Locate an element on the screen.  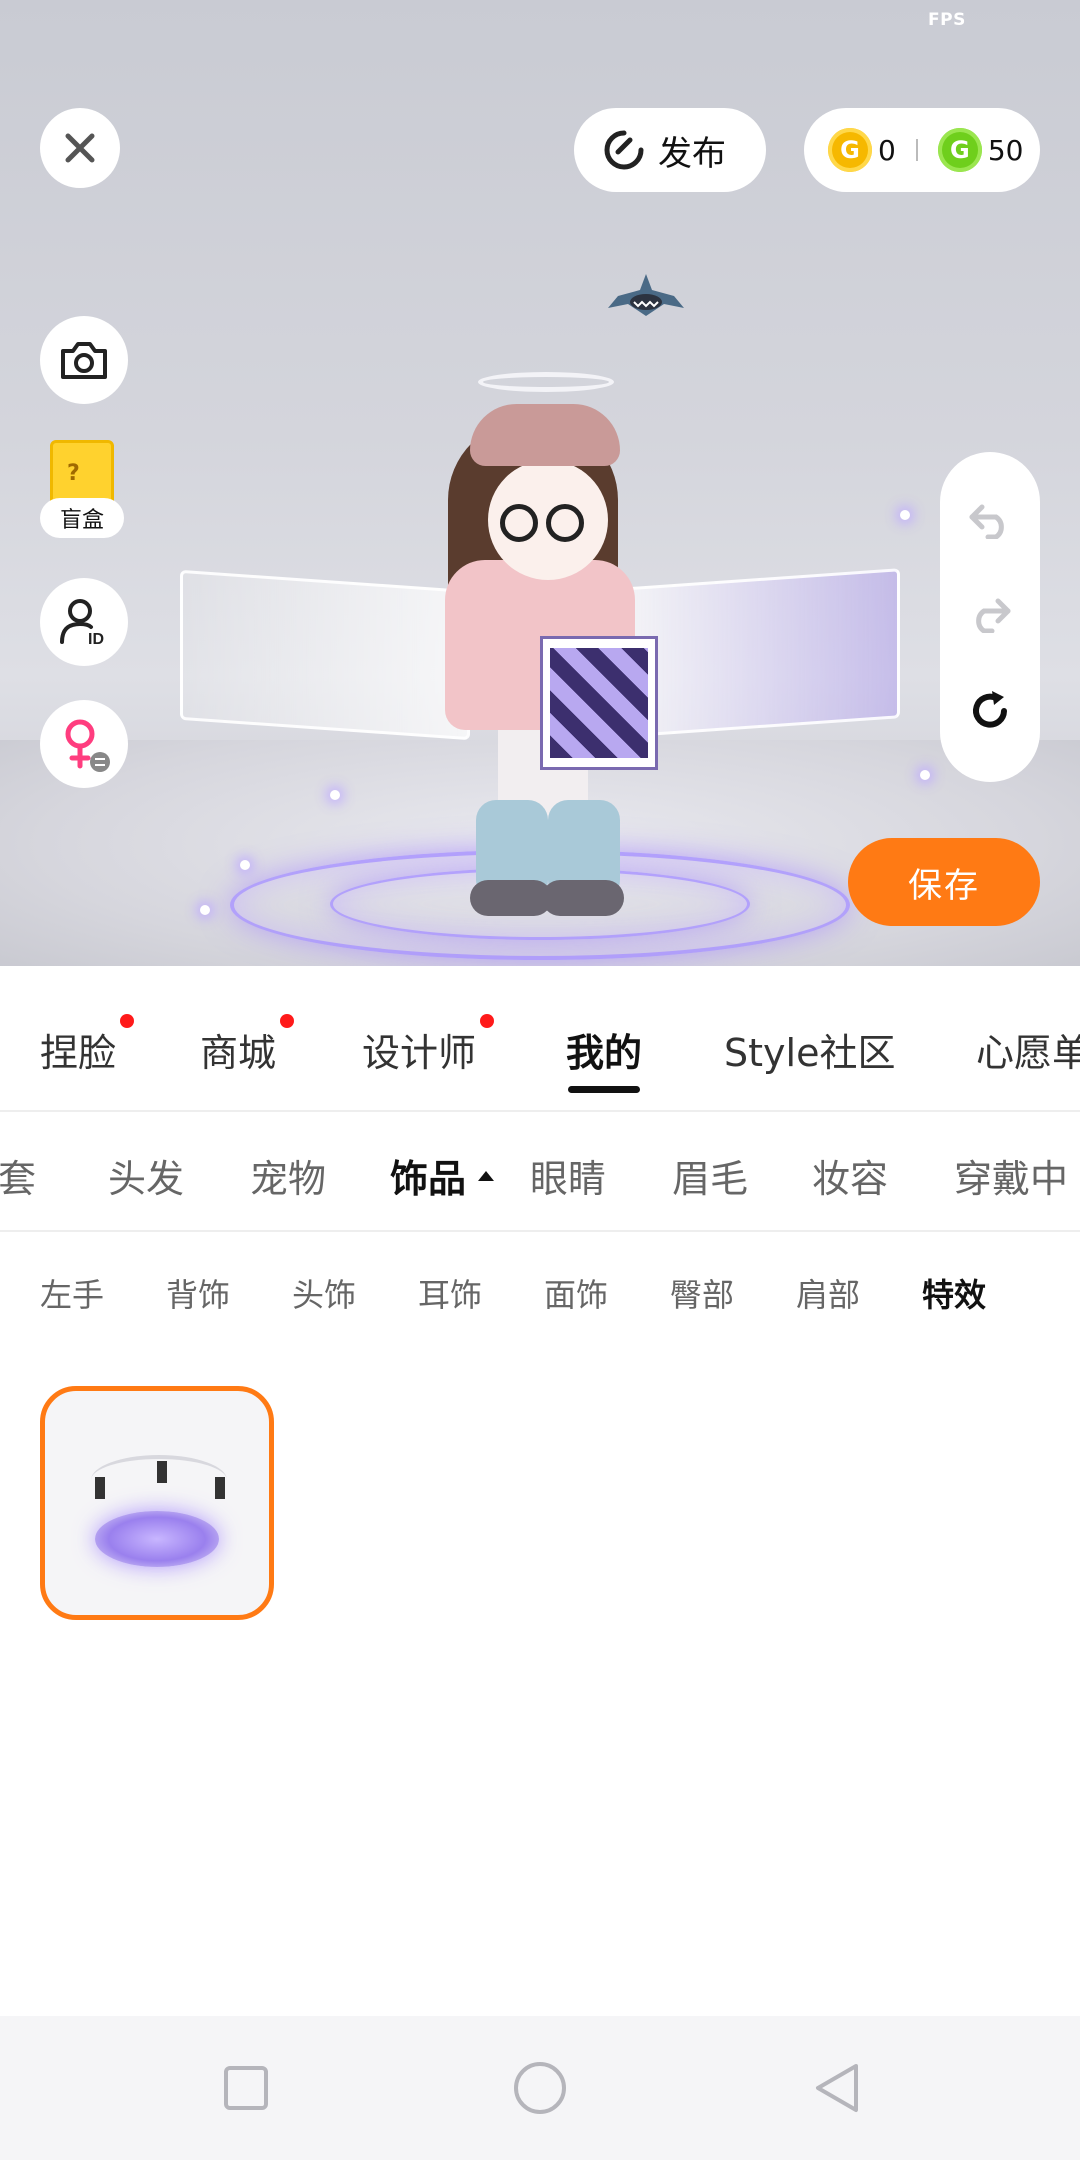
category-eyebrows: 眉毛 is located at coordinates (710, 1175).